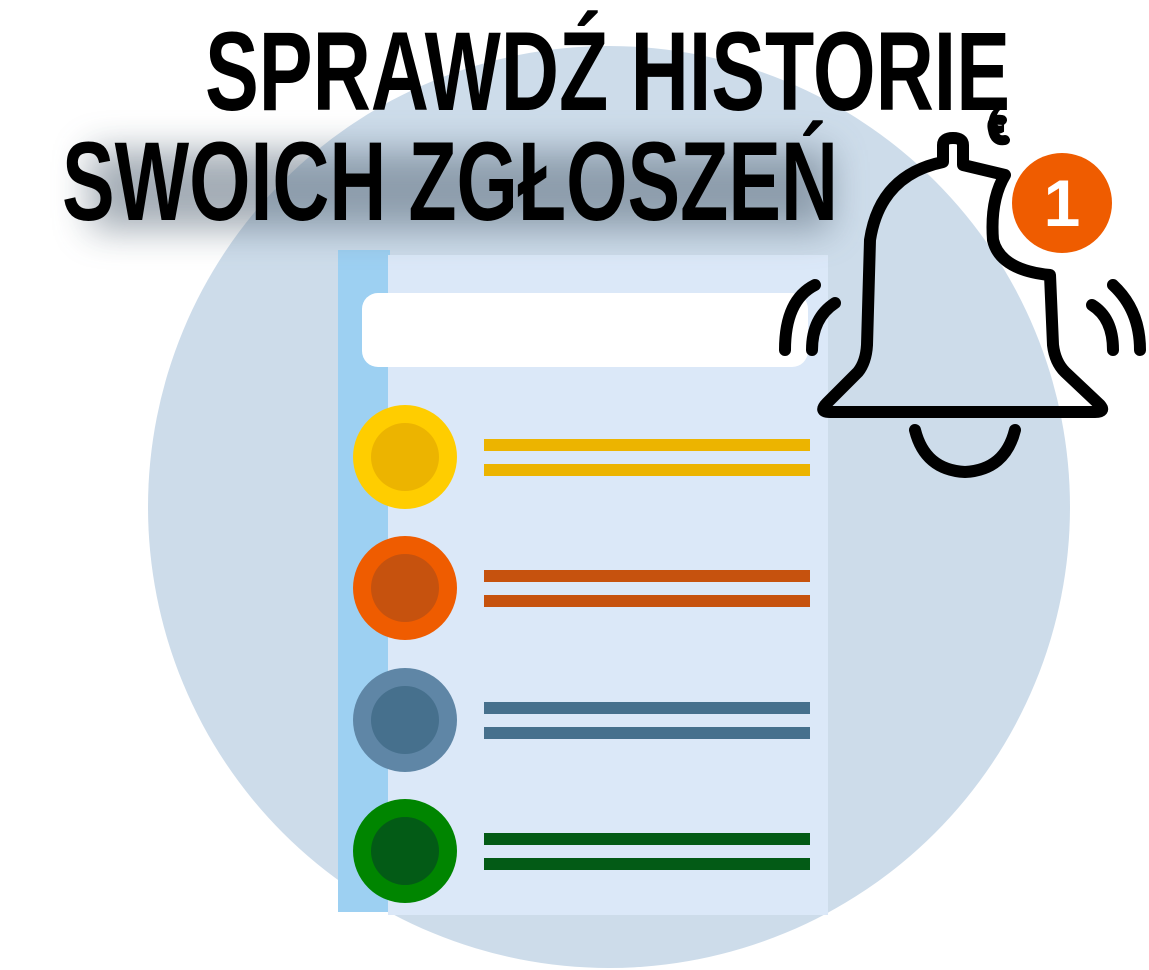  Describe the element at coordinates (585, 330) in the screenshot. I see `search-bar` at that location.